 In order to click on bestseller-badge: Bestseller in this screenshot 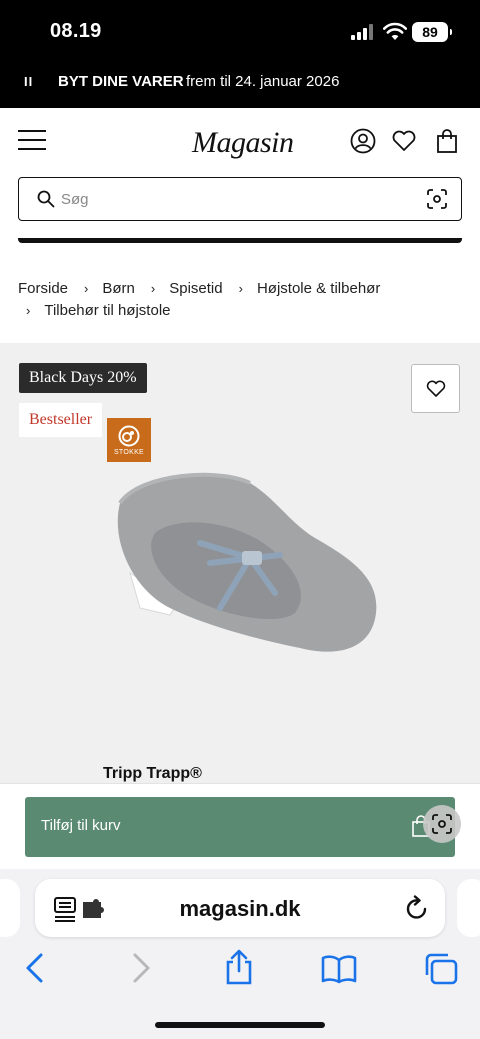, I will do `click(61, 420)`.